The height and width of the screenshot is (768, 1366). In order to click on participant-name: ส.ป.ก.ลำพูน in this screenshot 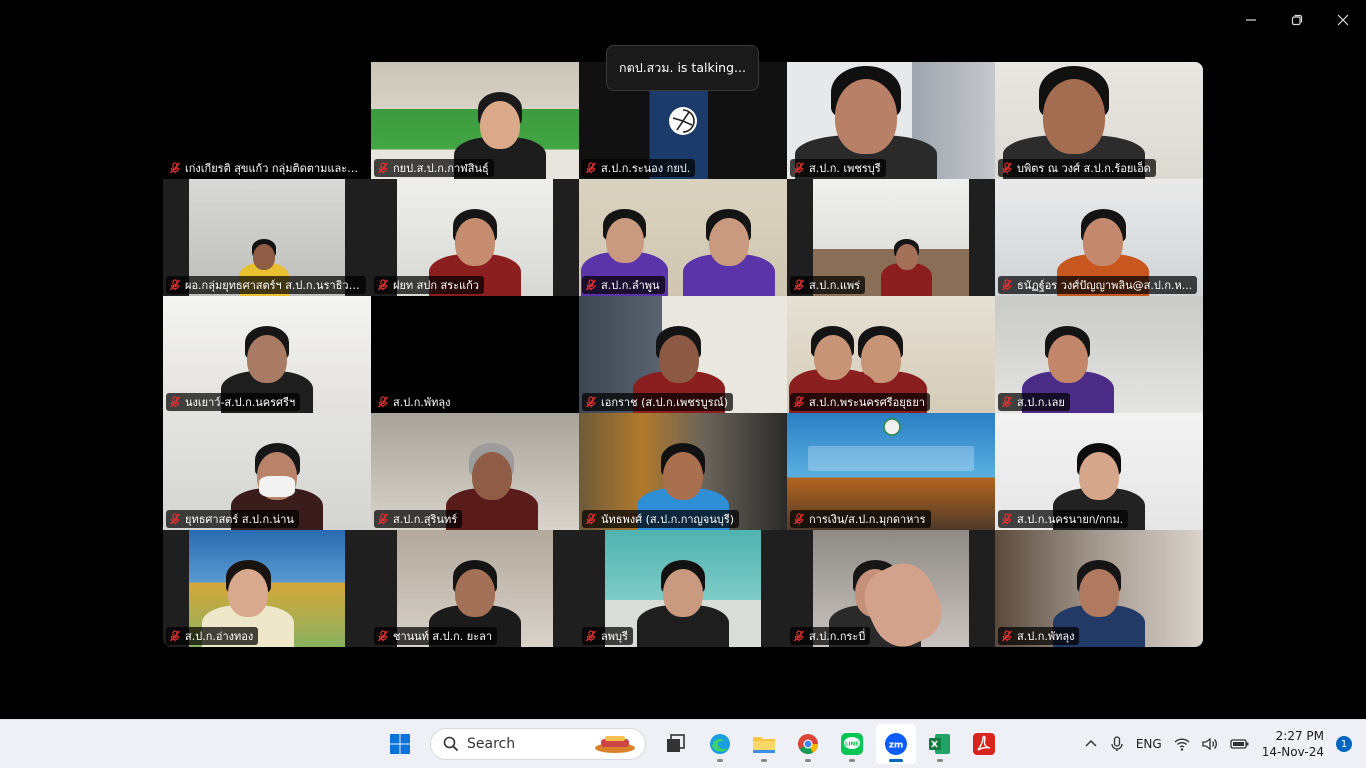, I will do `click(630, 285)`.